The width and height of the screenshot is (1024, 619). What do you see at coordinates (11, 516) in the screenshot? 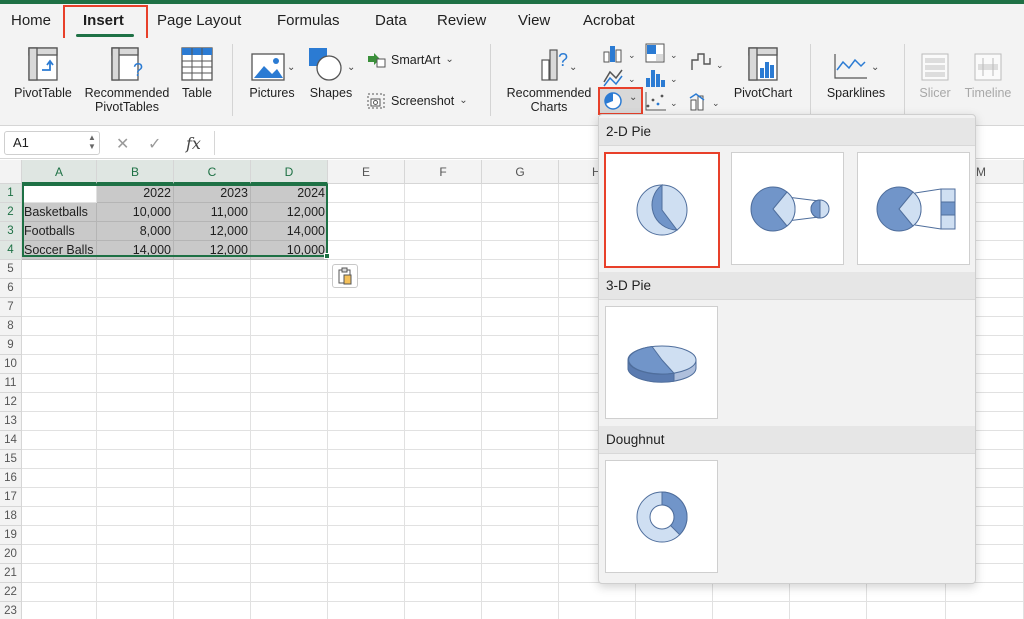
I see `row-header: 18` at bounding box center [11, 516].